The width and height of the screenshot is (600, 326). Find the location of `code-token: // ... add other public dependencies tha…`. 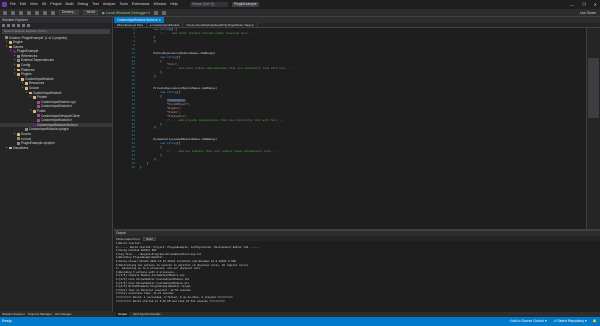

code-token: // ... add other public dependencies tha… is located at coordinates (229, 69).